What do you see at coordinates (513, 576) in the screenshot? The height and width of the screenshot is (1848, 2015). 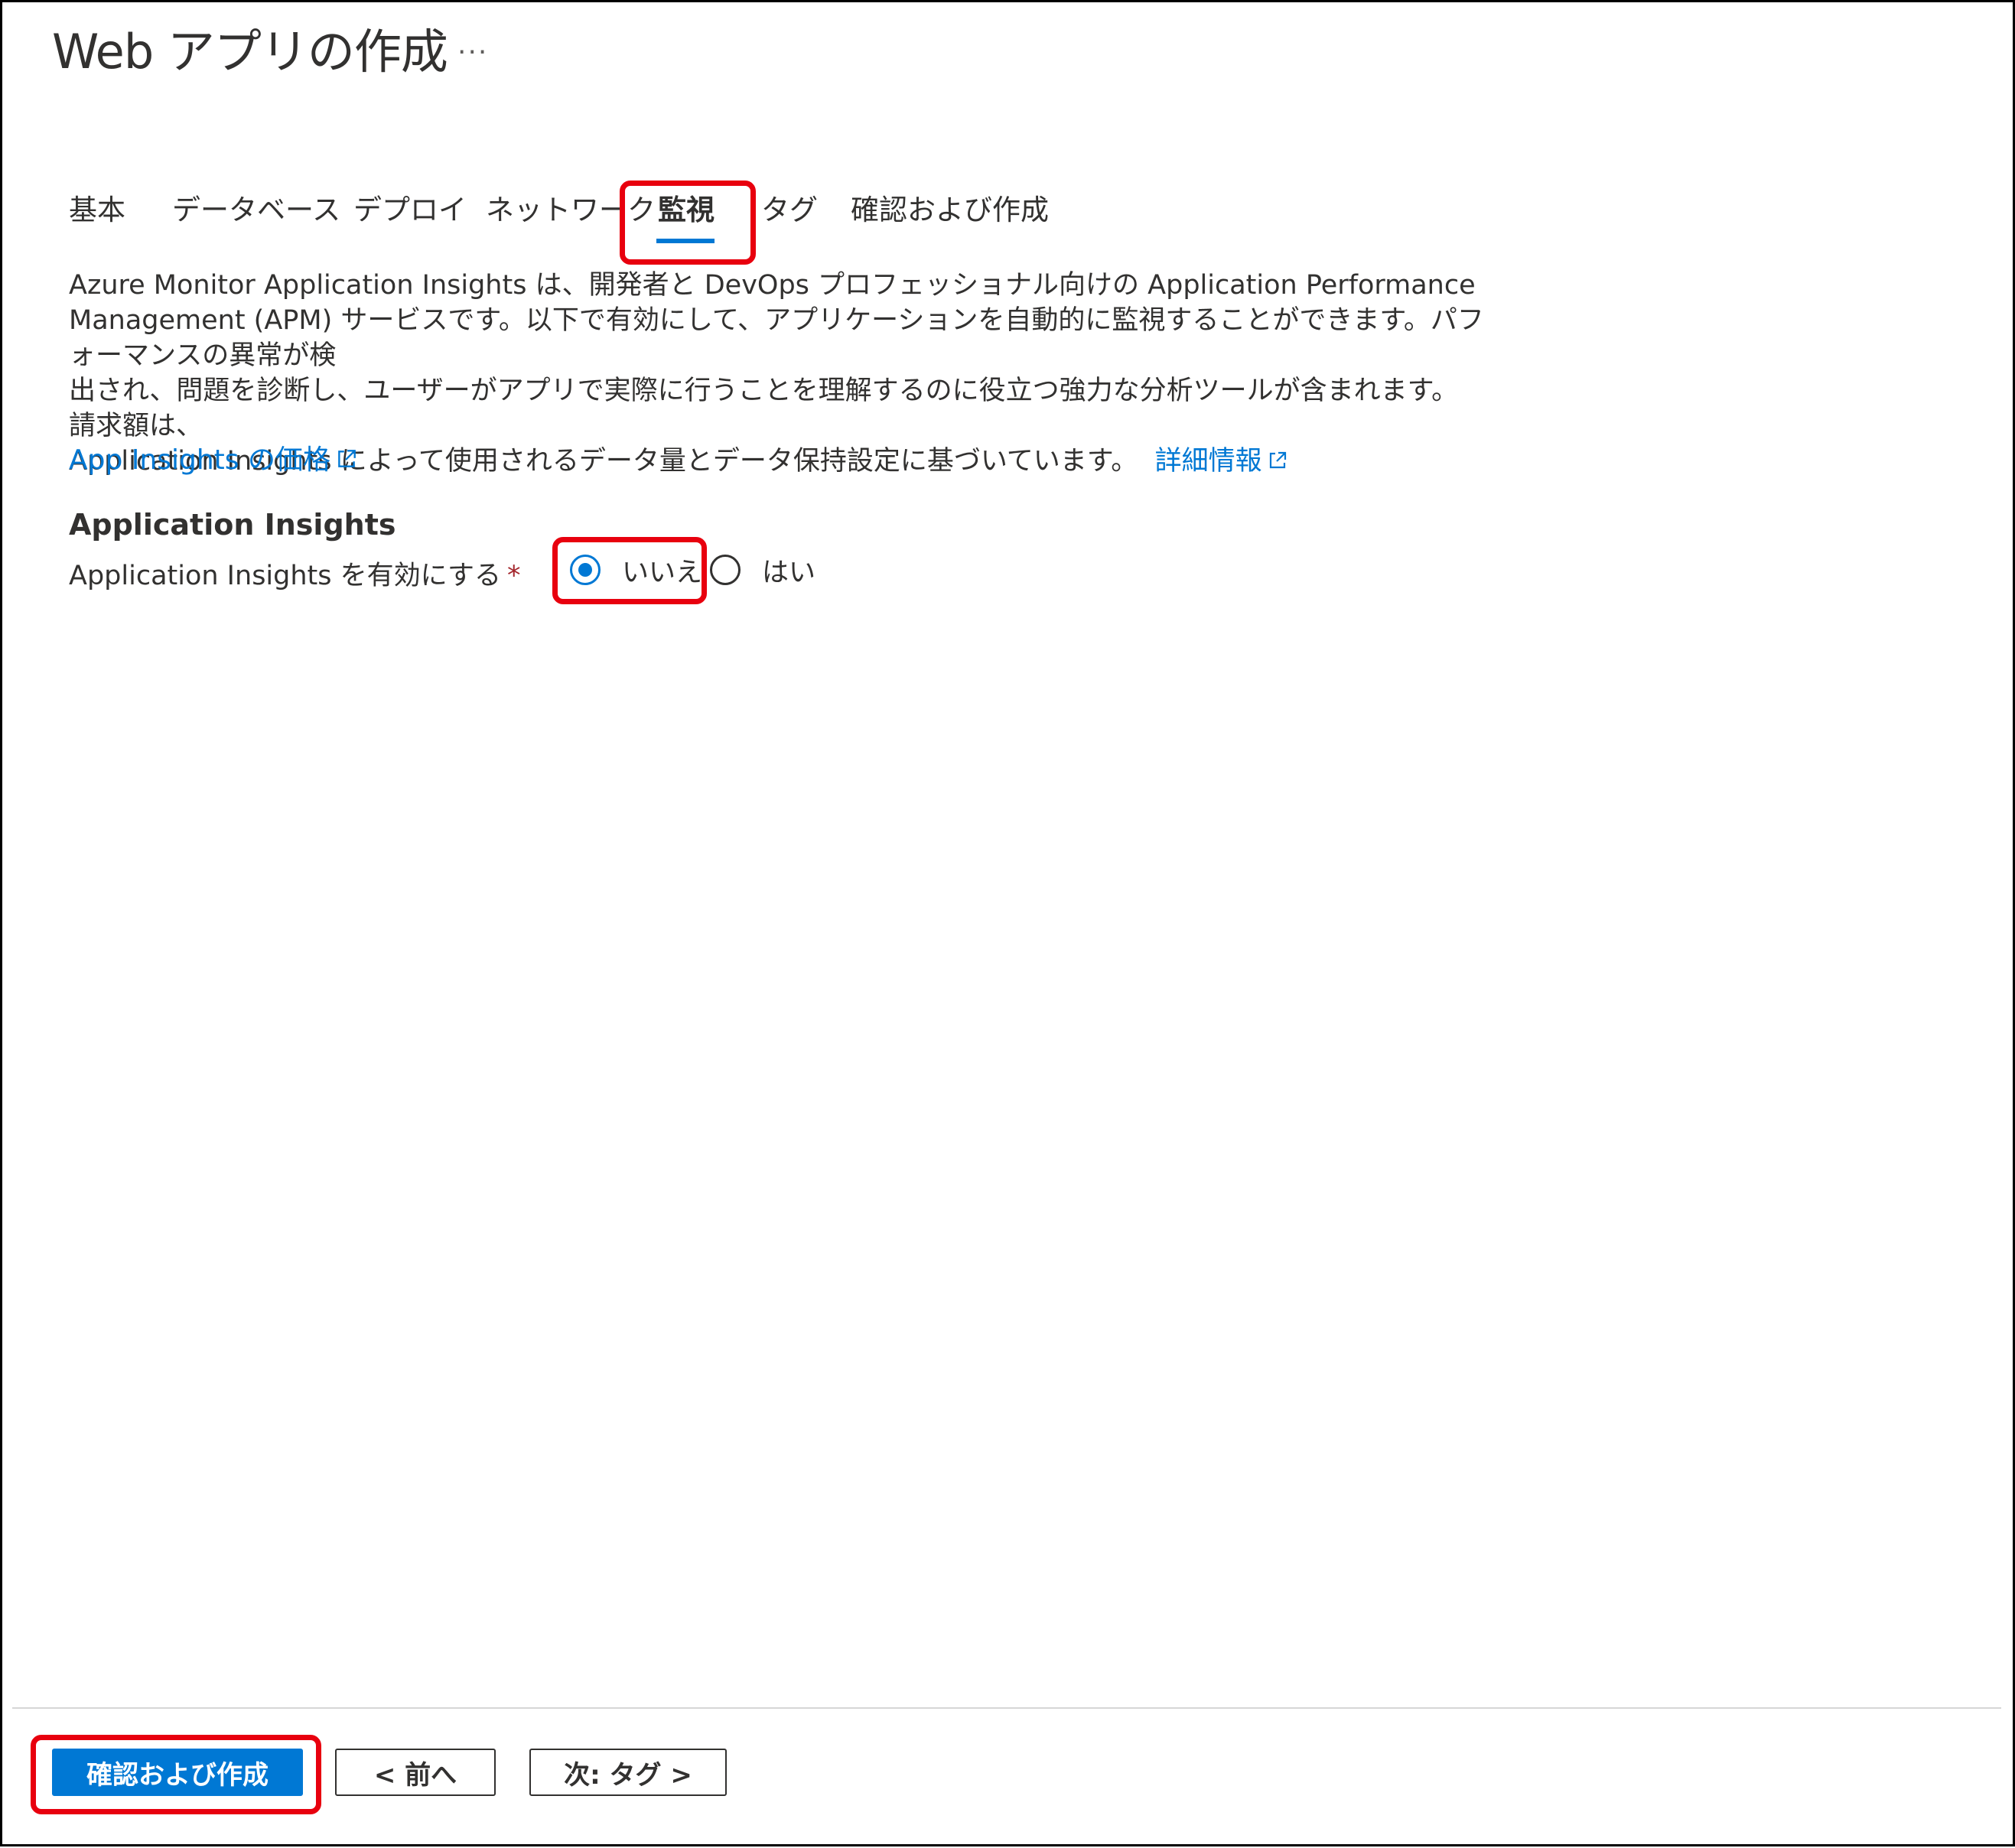 I see `required-mark: *` at bounding box center [513, 576].